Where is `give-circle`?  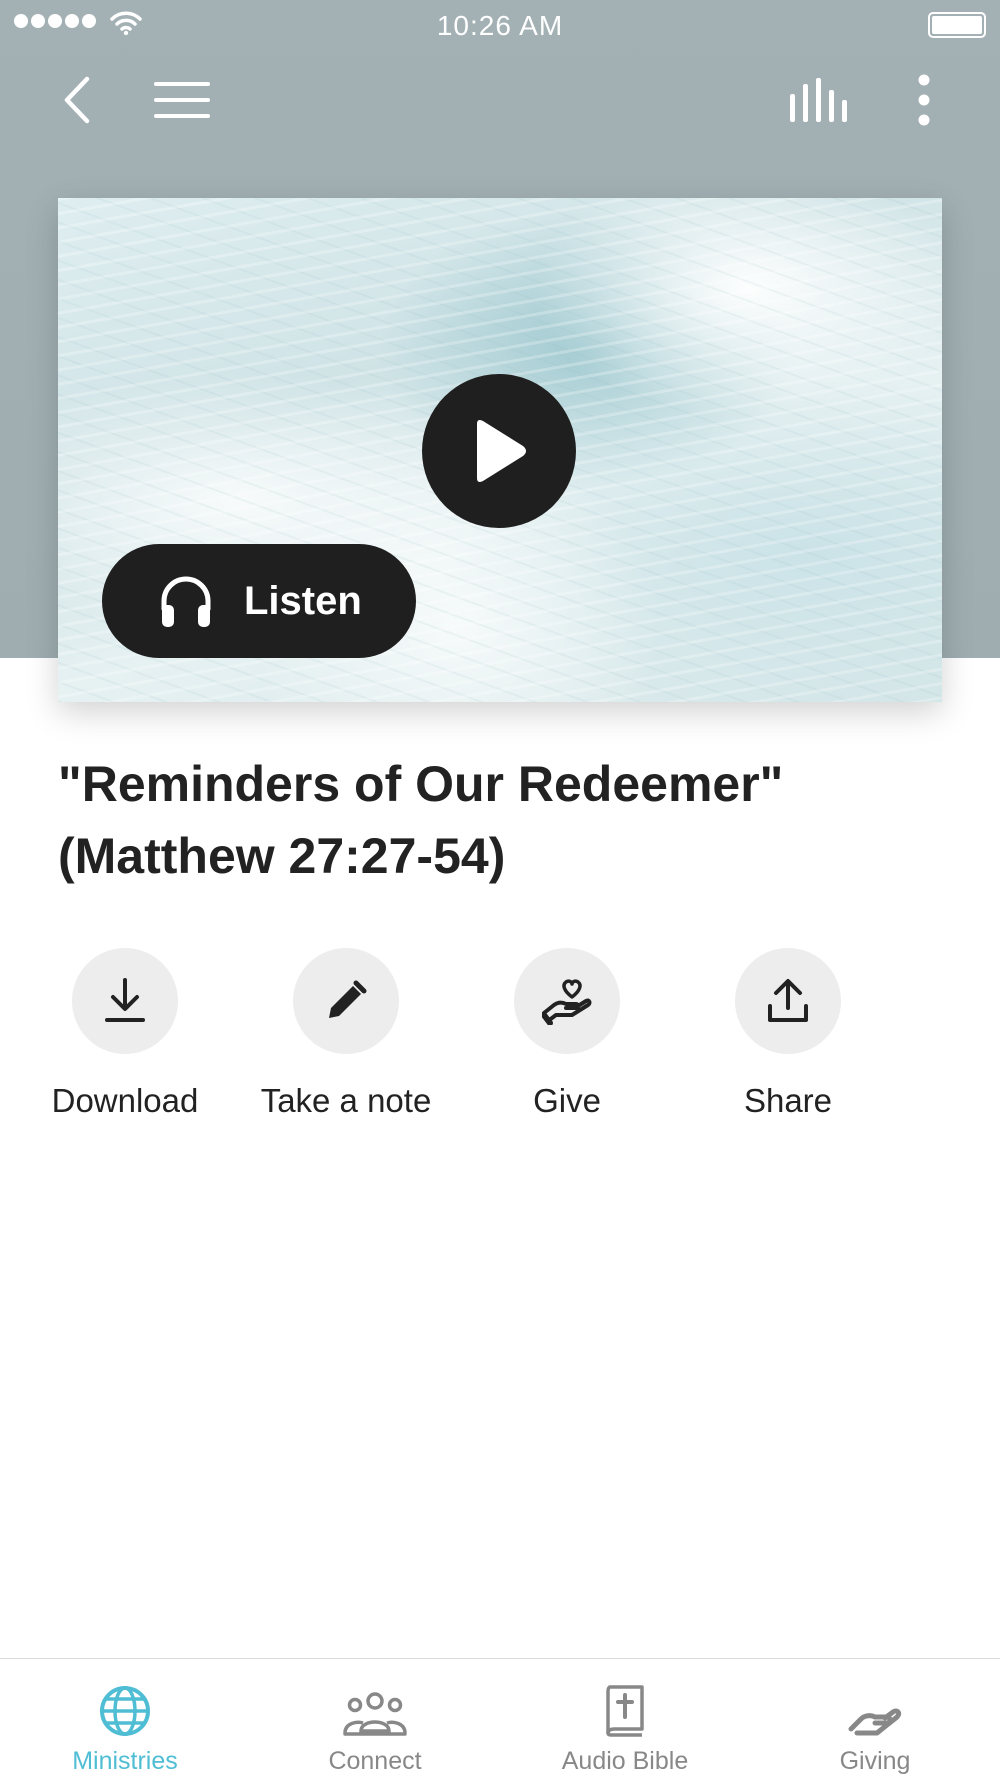 give-circle is located at coordinates (567, 1001).